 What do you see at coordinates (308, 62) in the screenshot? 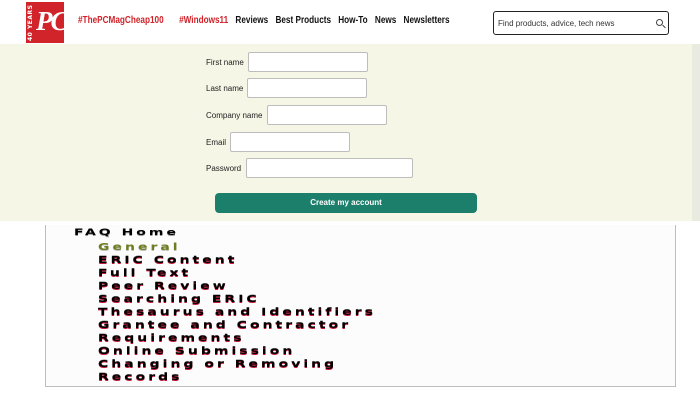
I see `first-name-field` at bounding box center [308, 62].